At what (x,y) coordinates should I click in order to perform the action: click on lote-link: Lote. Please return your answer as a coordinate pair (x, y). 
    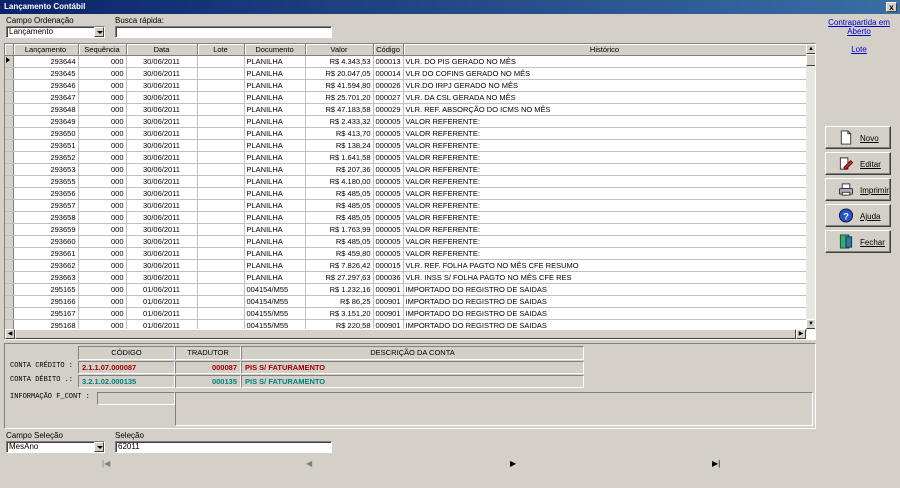
    Looking at the image, I should click on (859, 49).